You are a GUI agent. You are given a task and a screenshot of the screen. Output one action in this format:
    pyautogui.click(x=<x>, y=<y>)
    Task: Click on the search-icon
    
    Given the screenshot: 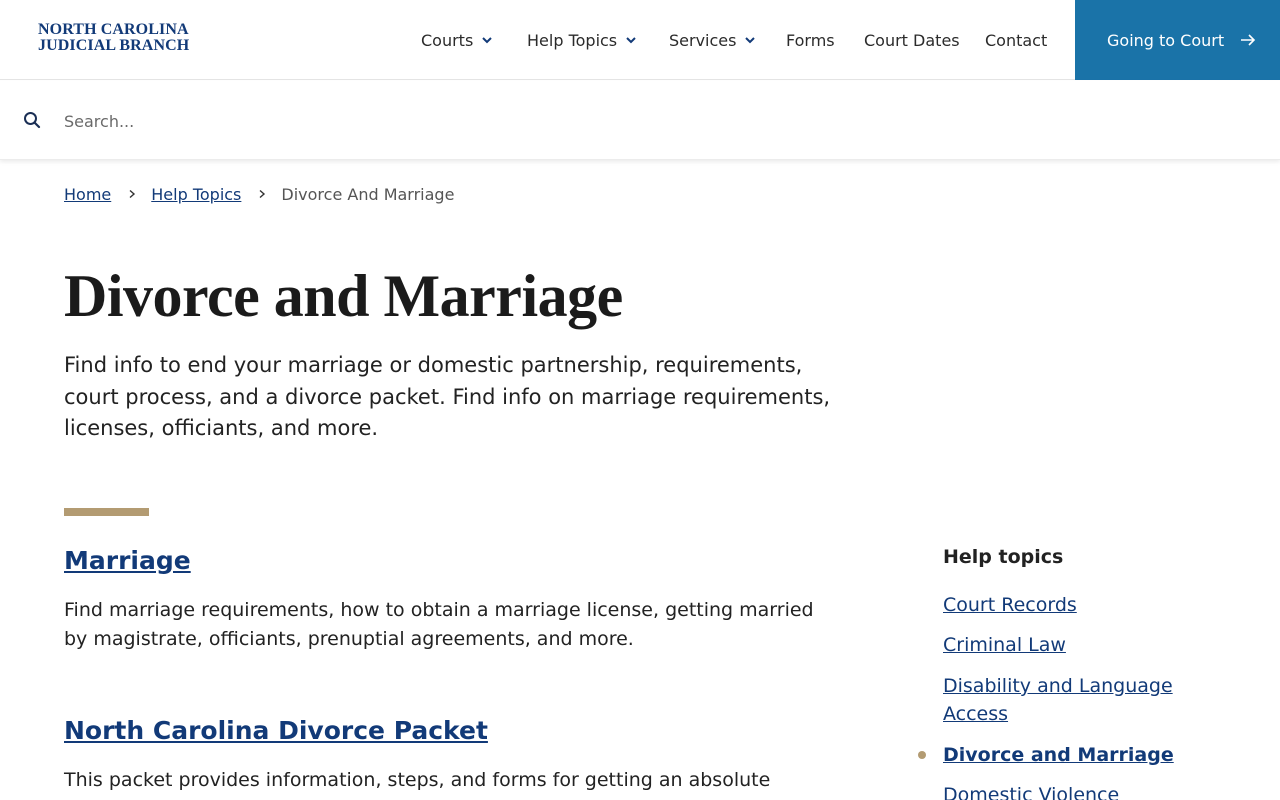 What is the action you would take?
    pyautogui.click(x=32, y=120)
    